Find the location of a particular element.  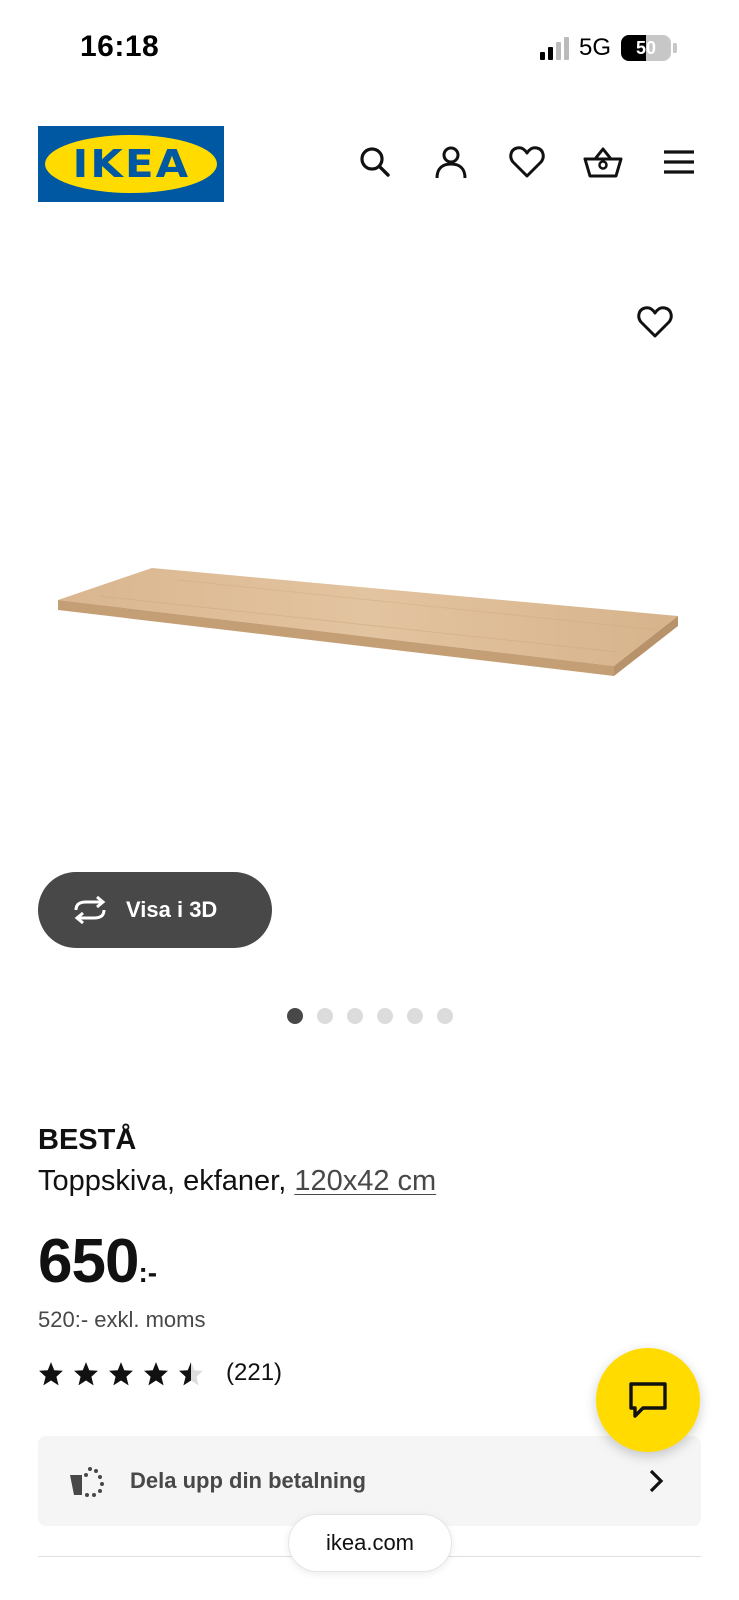

basket-icon is located at coordinates (603, 162).